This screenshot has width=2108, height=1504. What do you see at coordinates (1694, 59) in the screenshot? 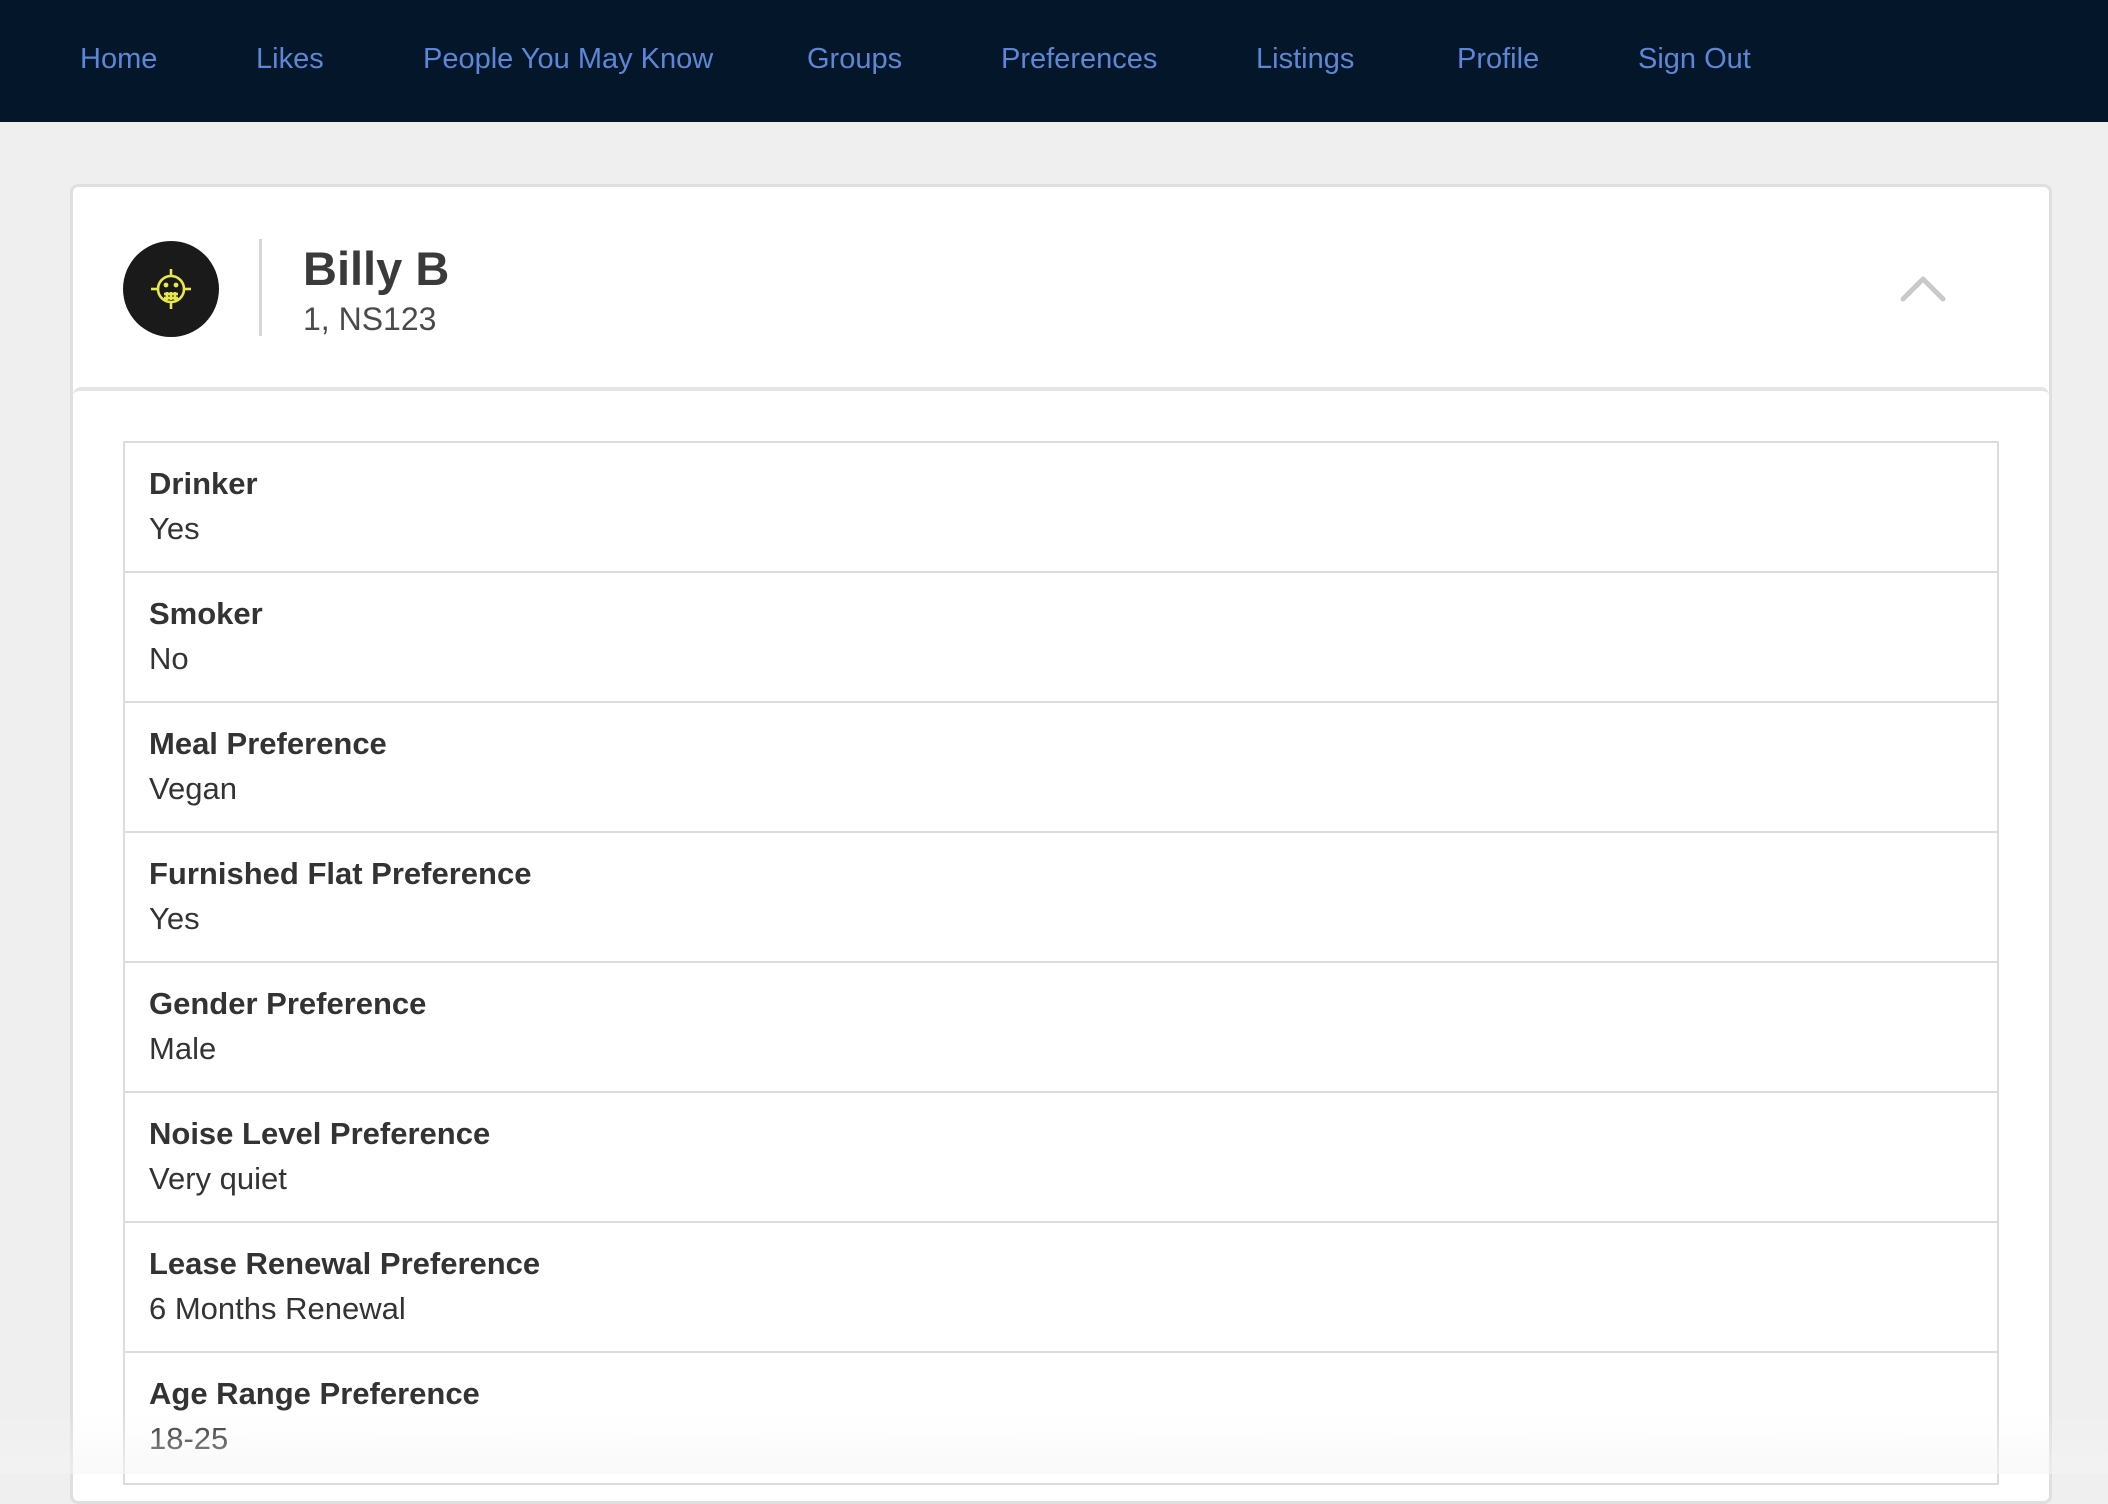
I see `nav-link-sign-out: Sign Out` at bounding box center [1694, 59].